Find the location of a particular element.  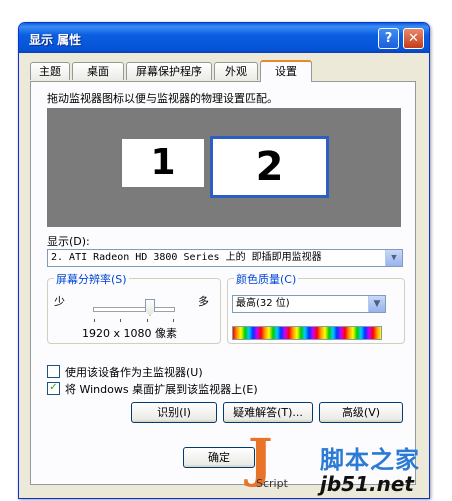

color-quality-group: 颜色质量(C) 最高(32 位) ▼ is located at coordinates (316, 307).